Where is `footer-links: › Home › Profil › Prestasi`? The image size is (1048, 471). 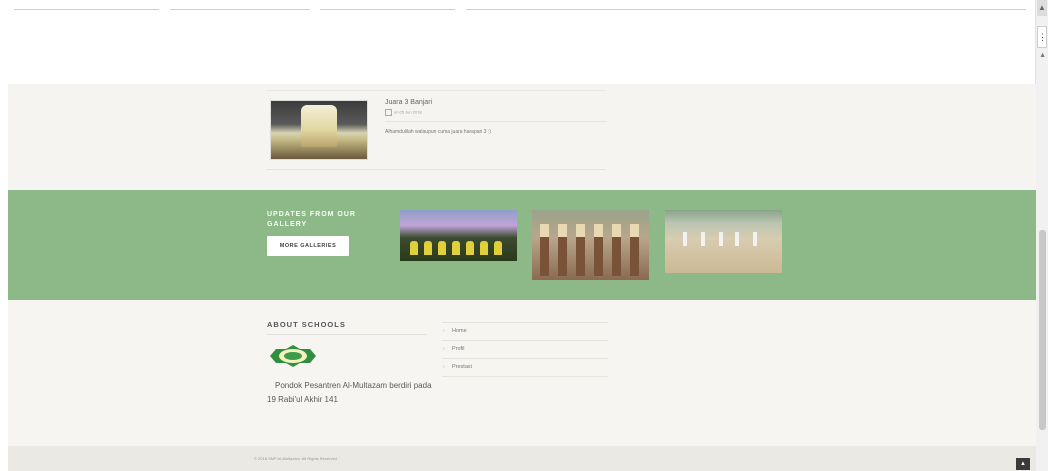
footer-links: › Home › Profil › Prestasi is located at coordinates (525, 349).